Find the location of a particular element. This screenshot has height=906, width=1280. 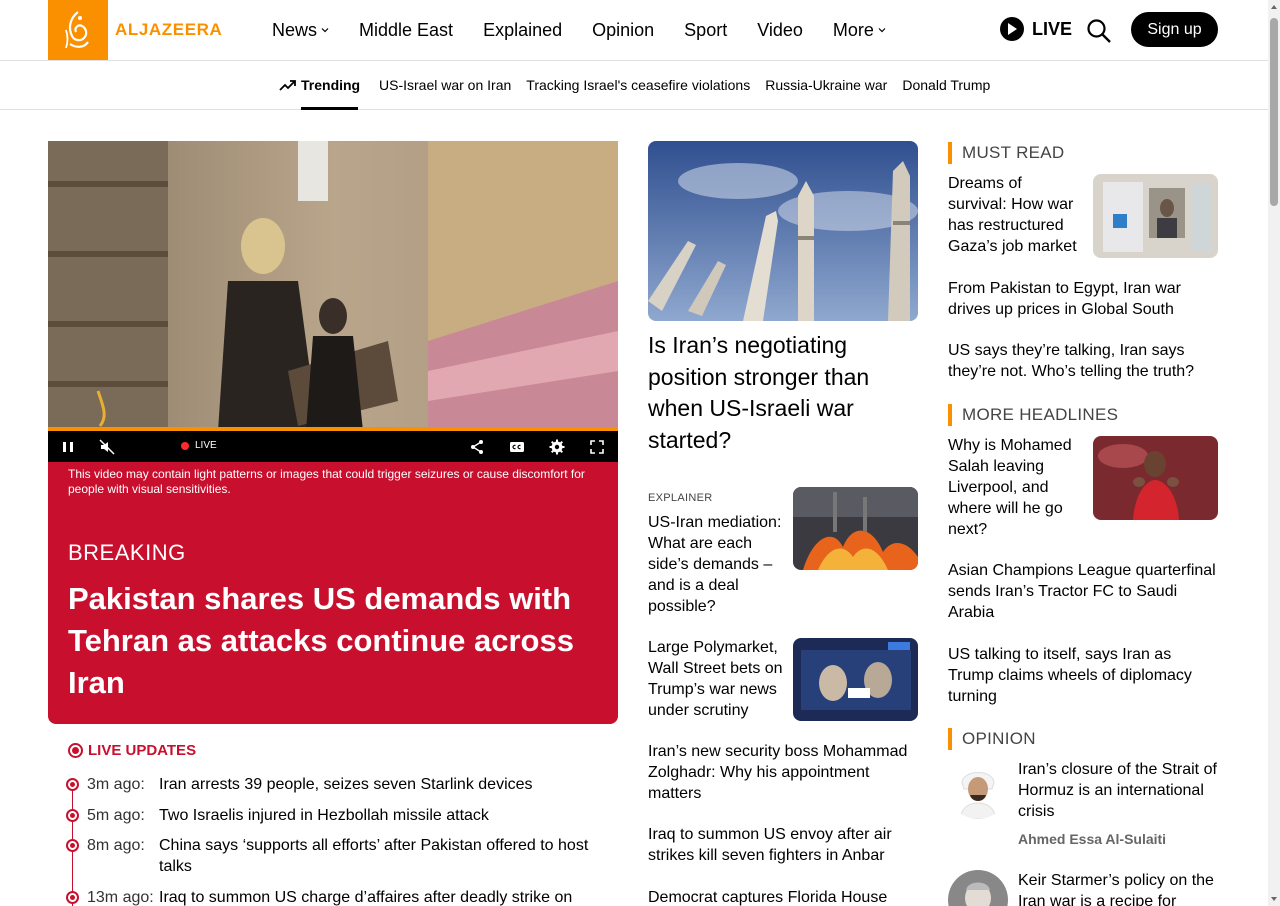

trending-tab: Trending is located at coordinates (319, 85).